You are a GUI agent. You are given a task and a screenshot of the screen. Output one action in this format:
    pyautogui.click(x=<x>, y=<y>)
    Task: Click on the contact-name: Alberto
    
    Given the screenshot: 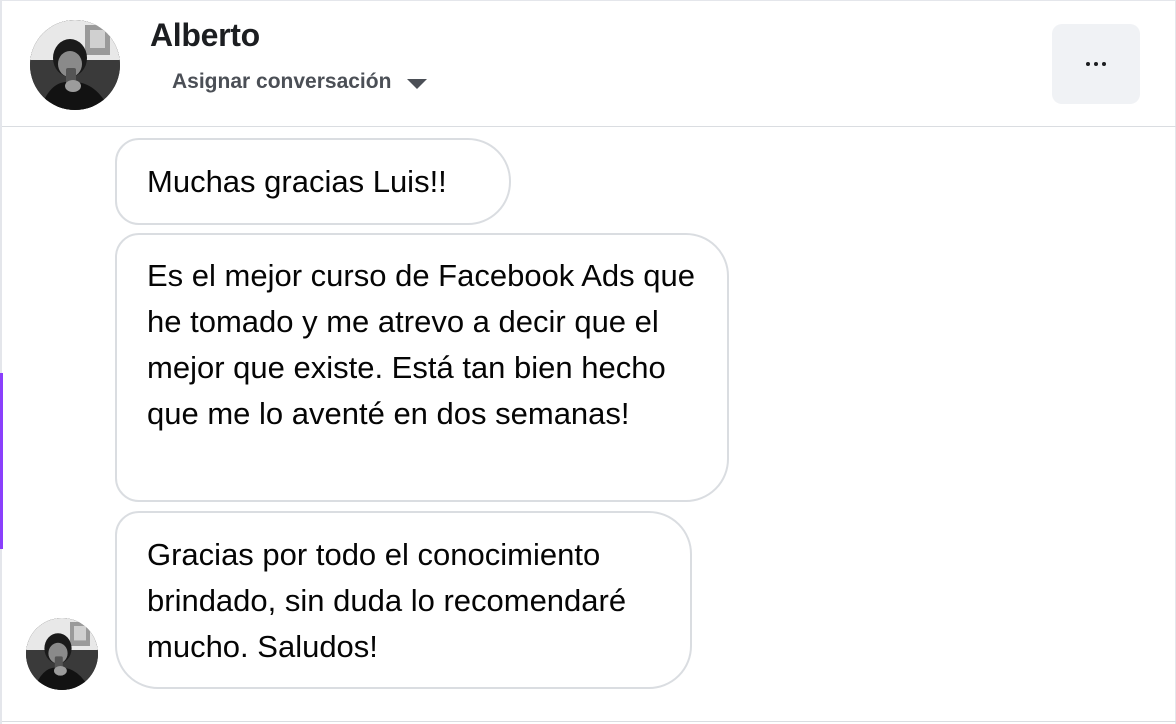 What is the action you would take?
    pyautogui.click(x=205, y=35)
    